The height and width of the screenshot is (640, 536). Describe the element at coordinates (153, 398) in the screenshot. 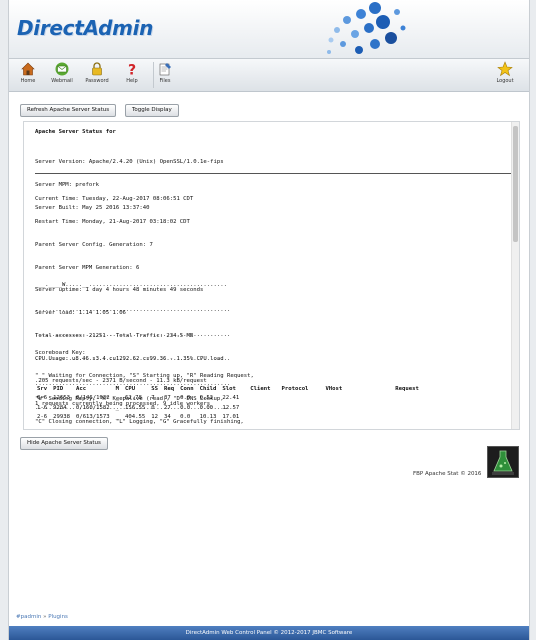

I see `cell: 7` at that location.